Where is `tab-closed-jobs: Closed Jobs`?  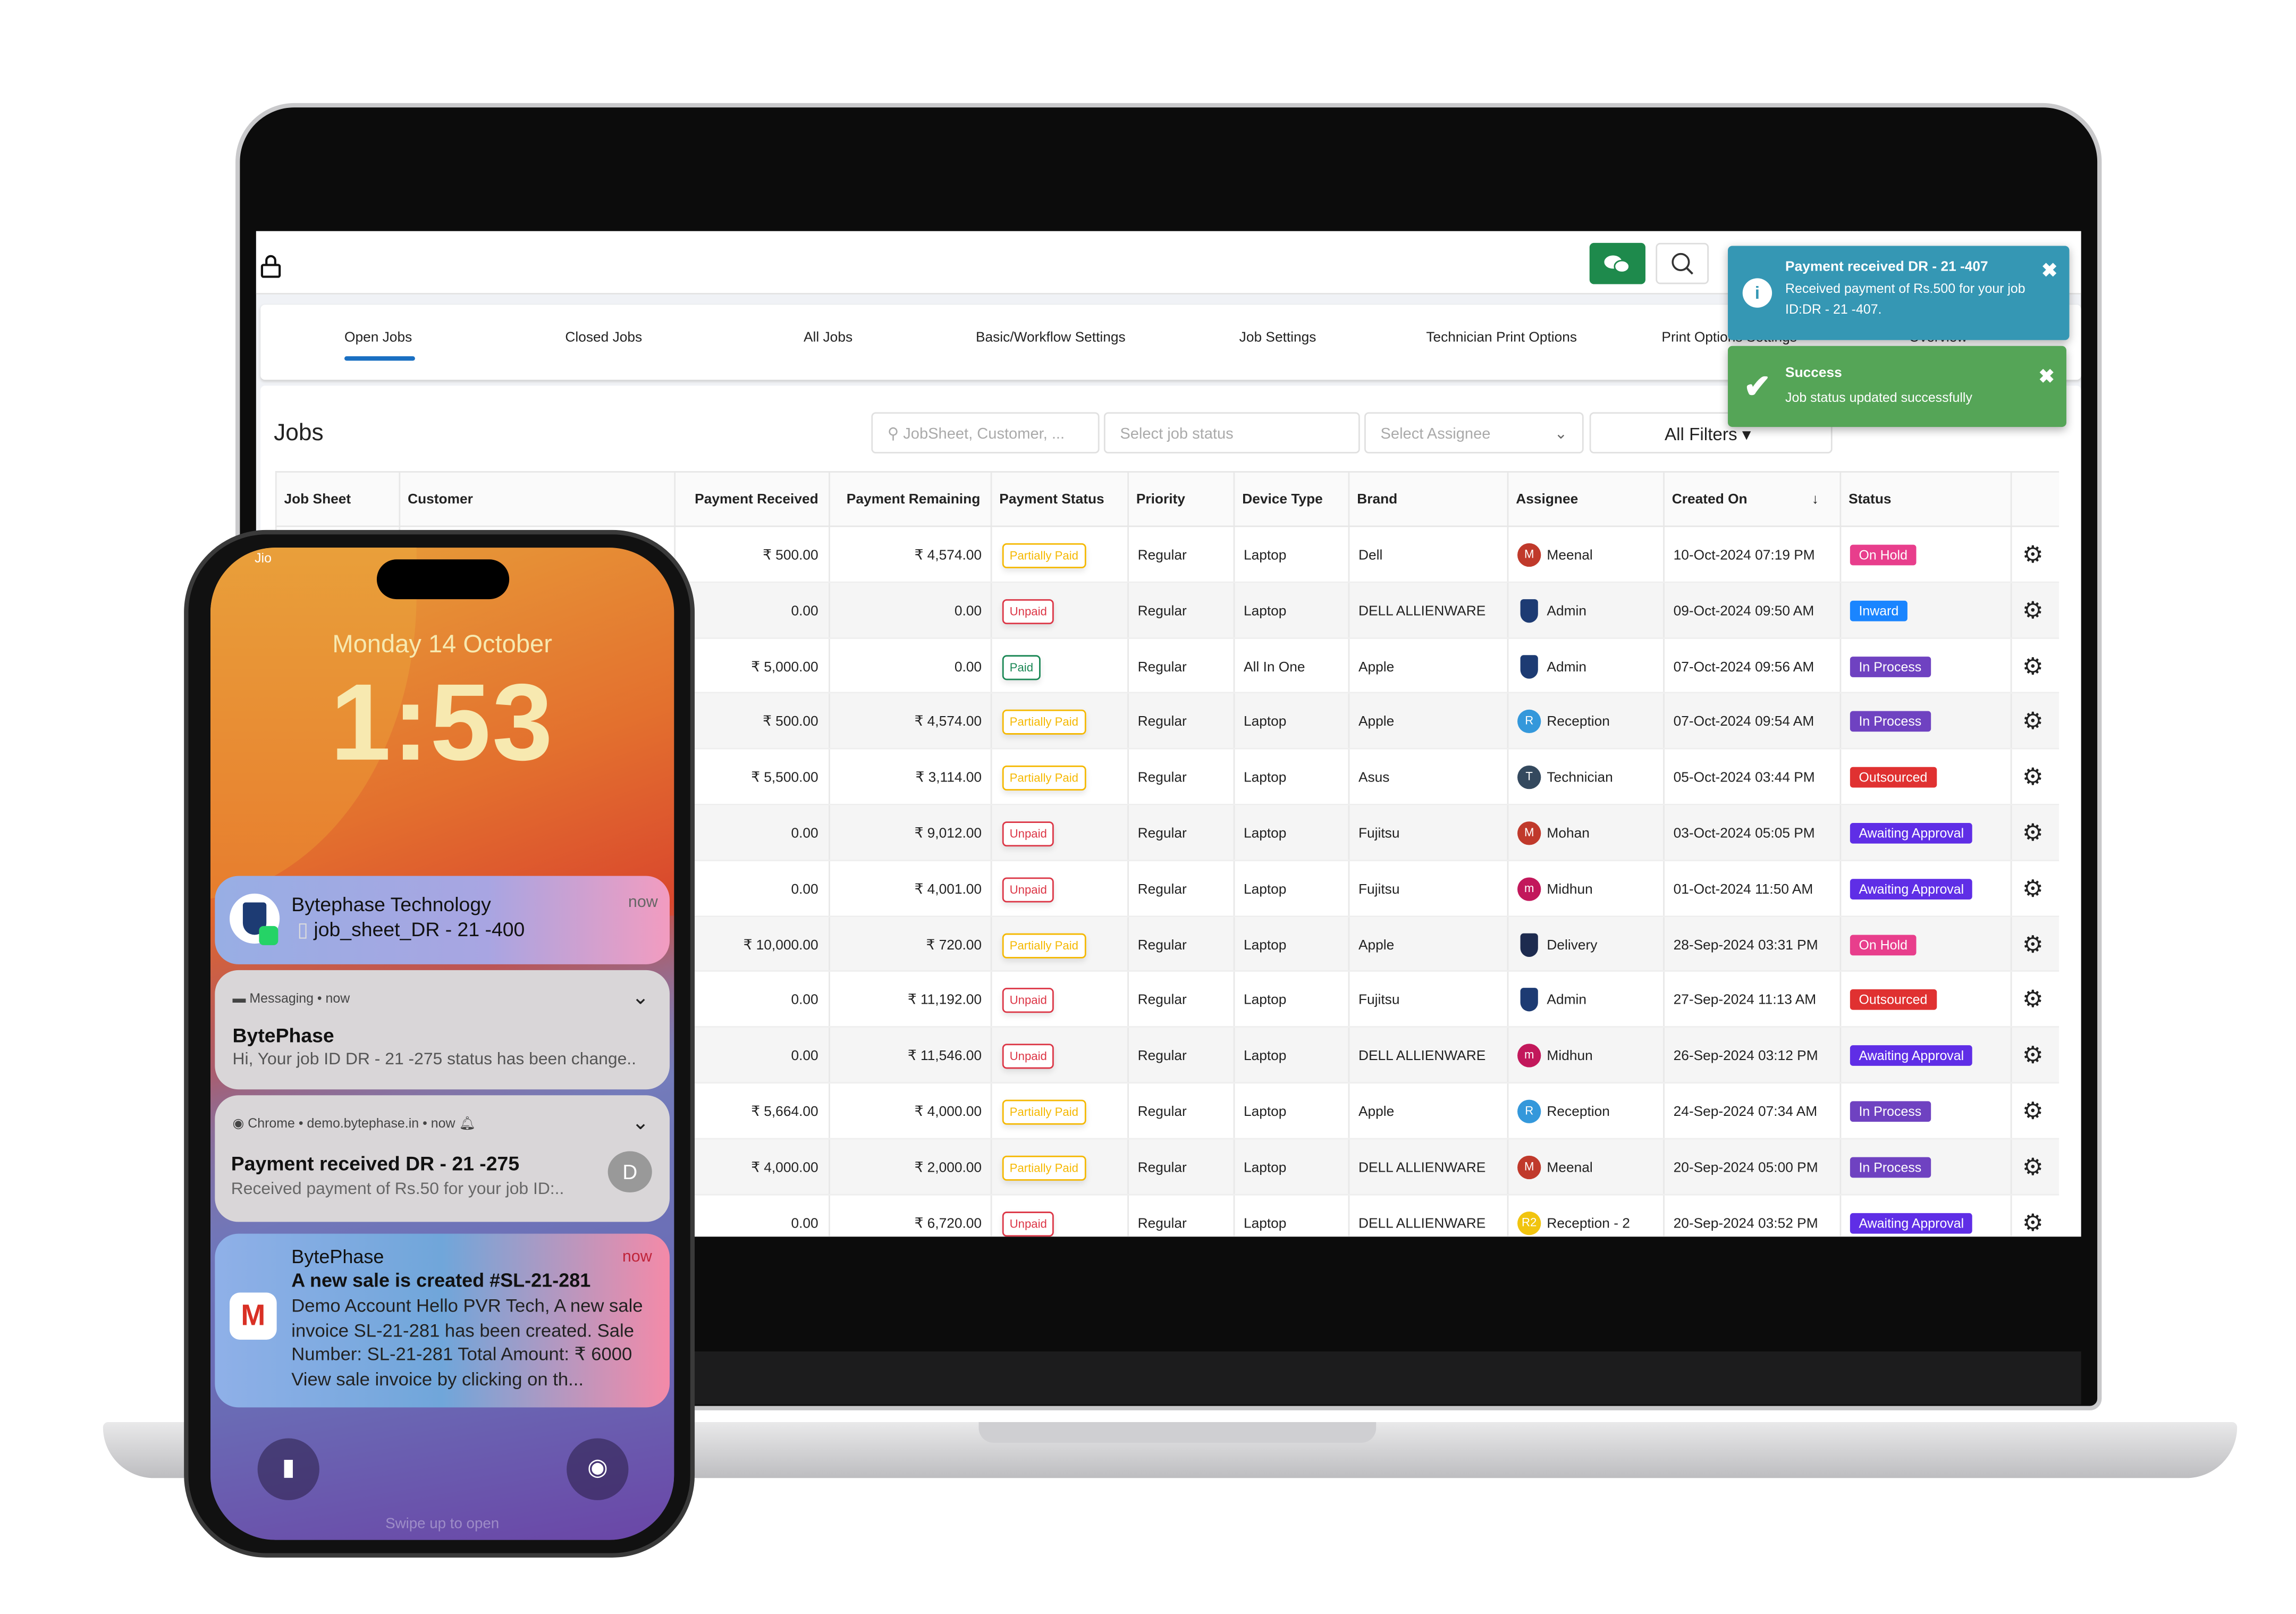 tab-closed-jobs: Closed Jobs is located at coordinates (603, 338).